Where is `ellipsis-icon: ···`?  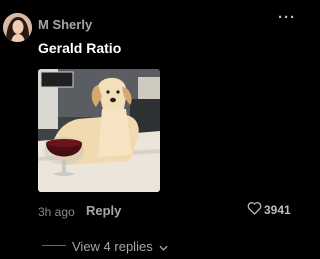
ellipsis-icon: ··· is located at coordinates (287, 17).